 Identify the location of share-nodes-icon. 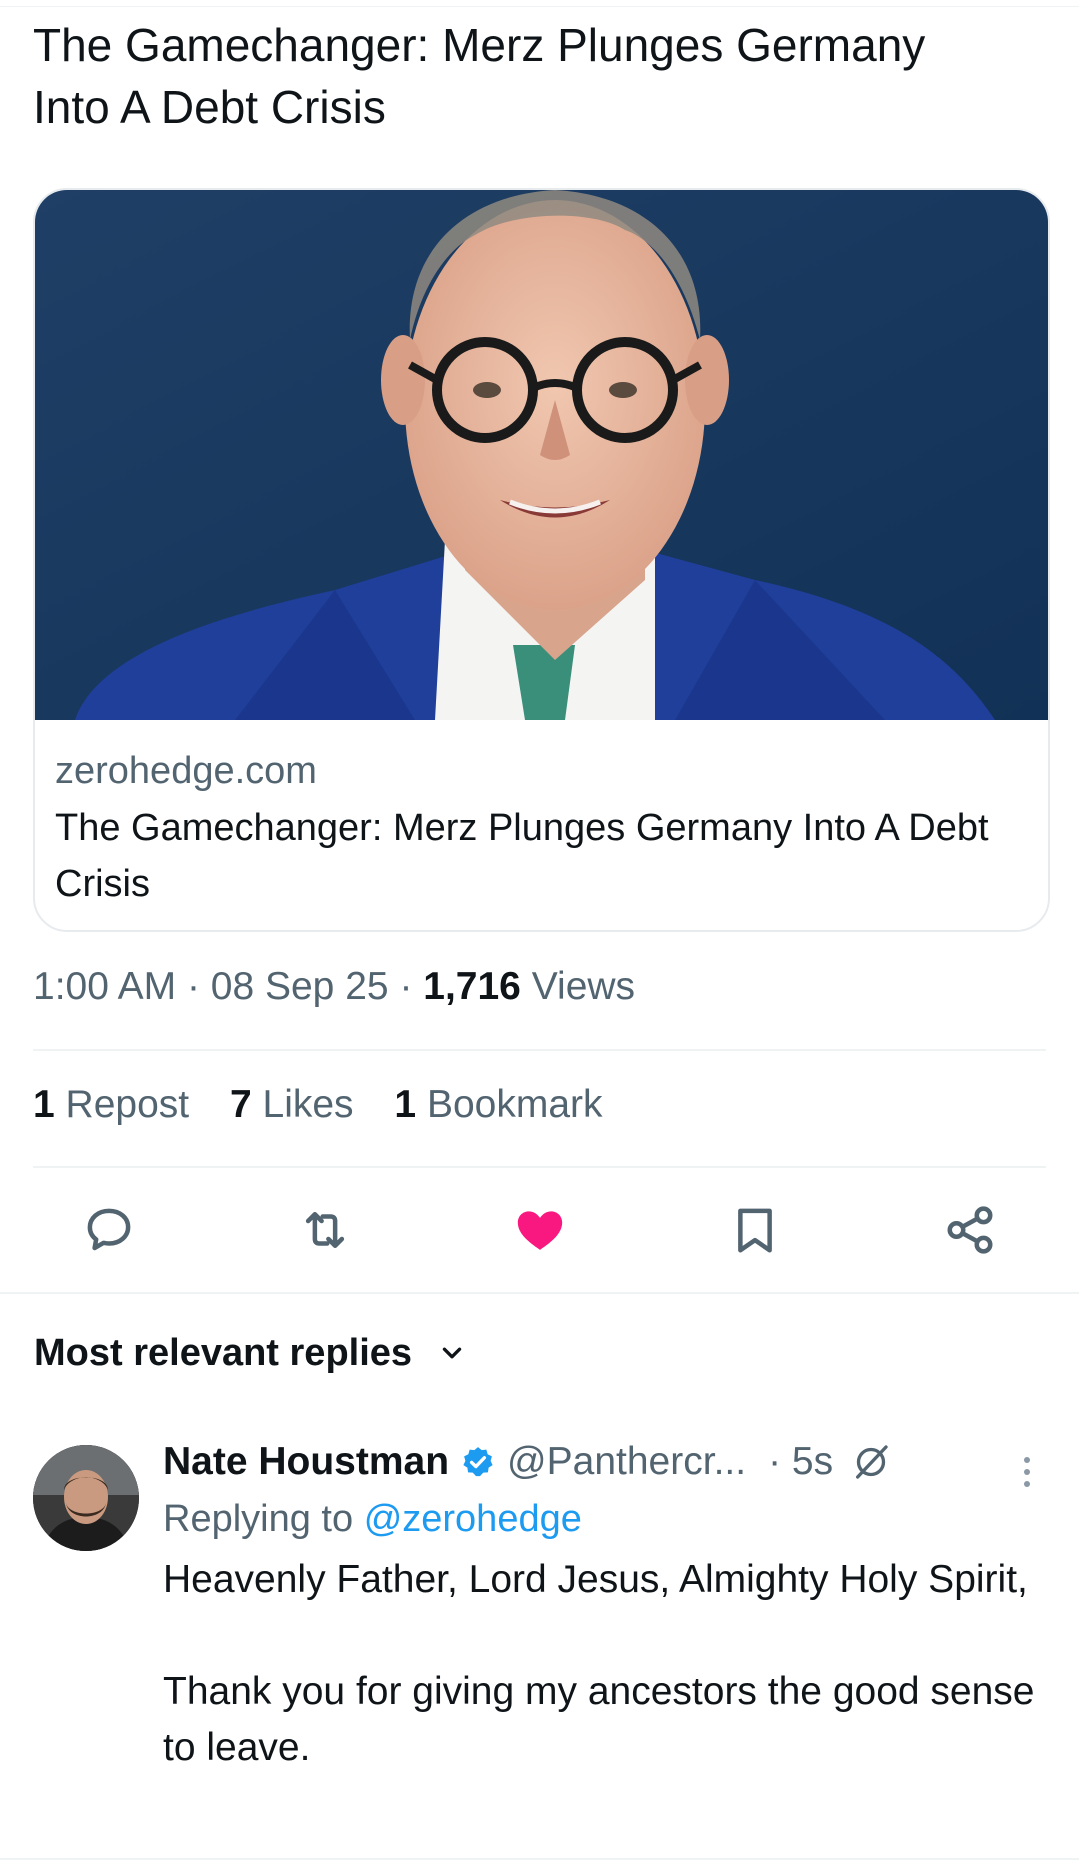
(970, 1230).